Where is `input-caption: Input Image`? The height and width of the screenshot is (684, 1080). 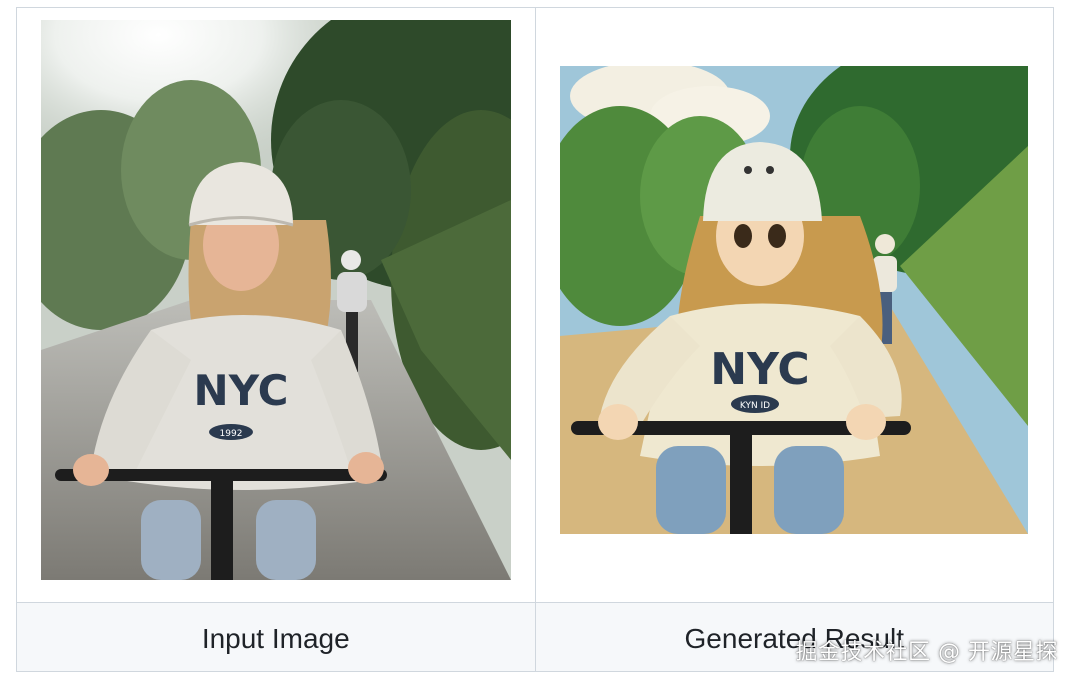
input-caption: Input Image is located at coordinates (275, 638).